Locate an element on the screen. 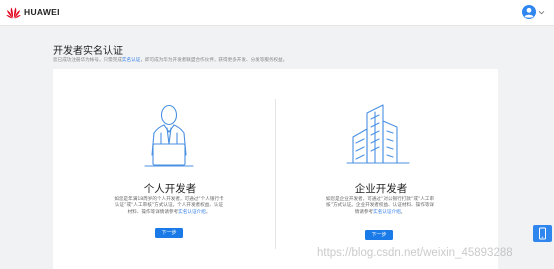  user-avatar-icon is located at coordinates (529, 12).